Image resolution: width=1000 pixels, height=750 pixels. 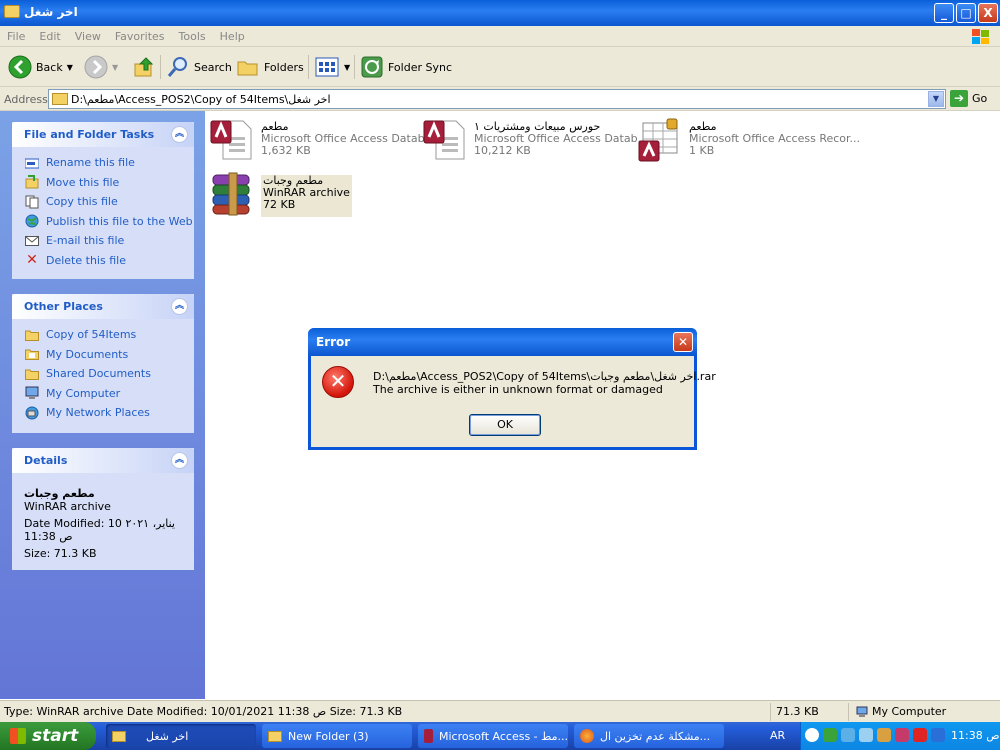 What do you see at coordinates (40, 67) in the screenshot?
I see `back-button: Back ▼` at bounding box center [40, 67].